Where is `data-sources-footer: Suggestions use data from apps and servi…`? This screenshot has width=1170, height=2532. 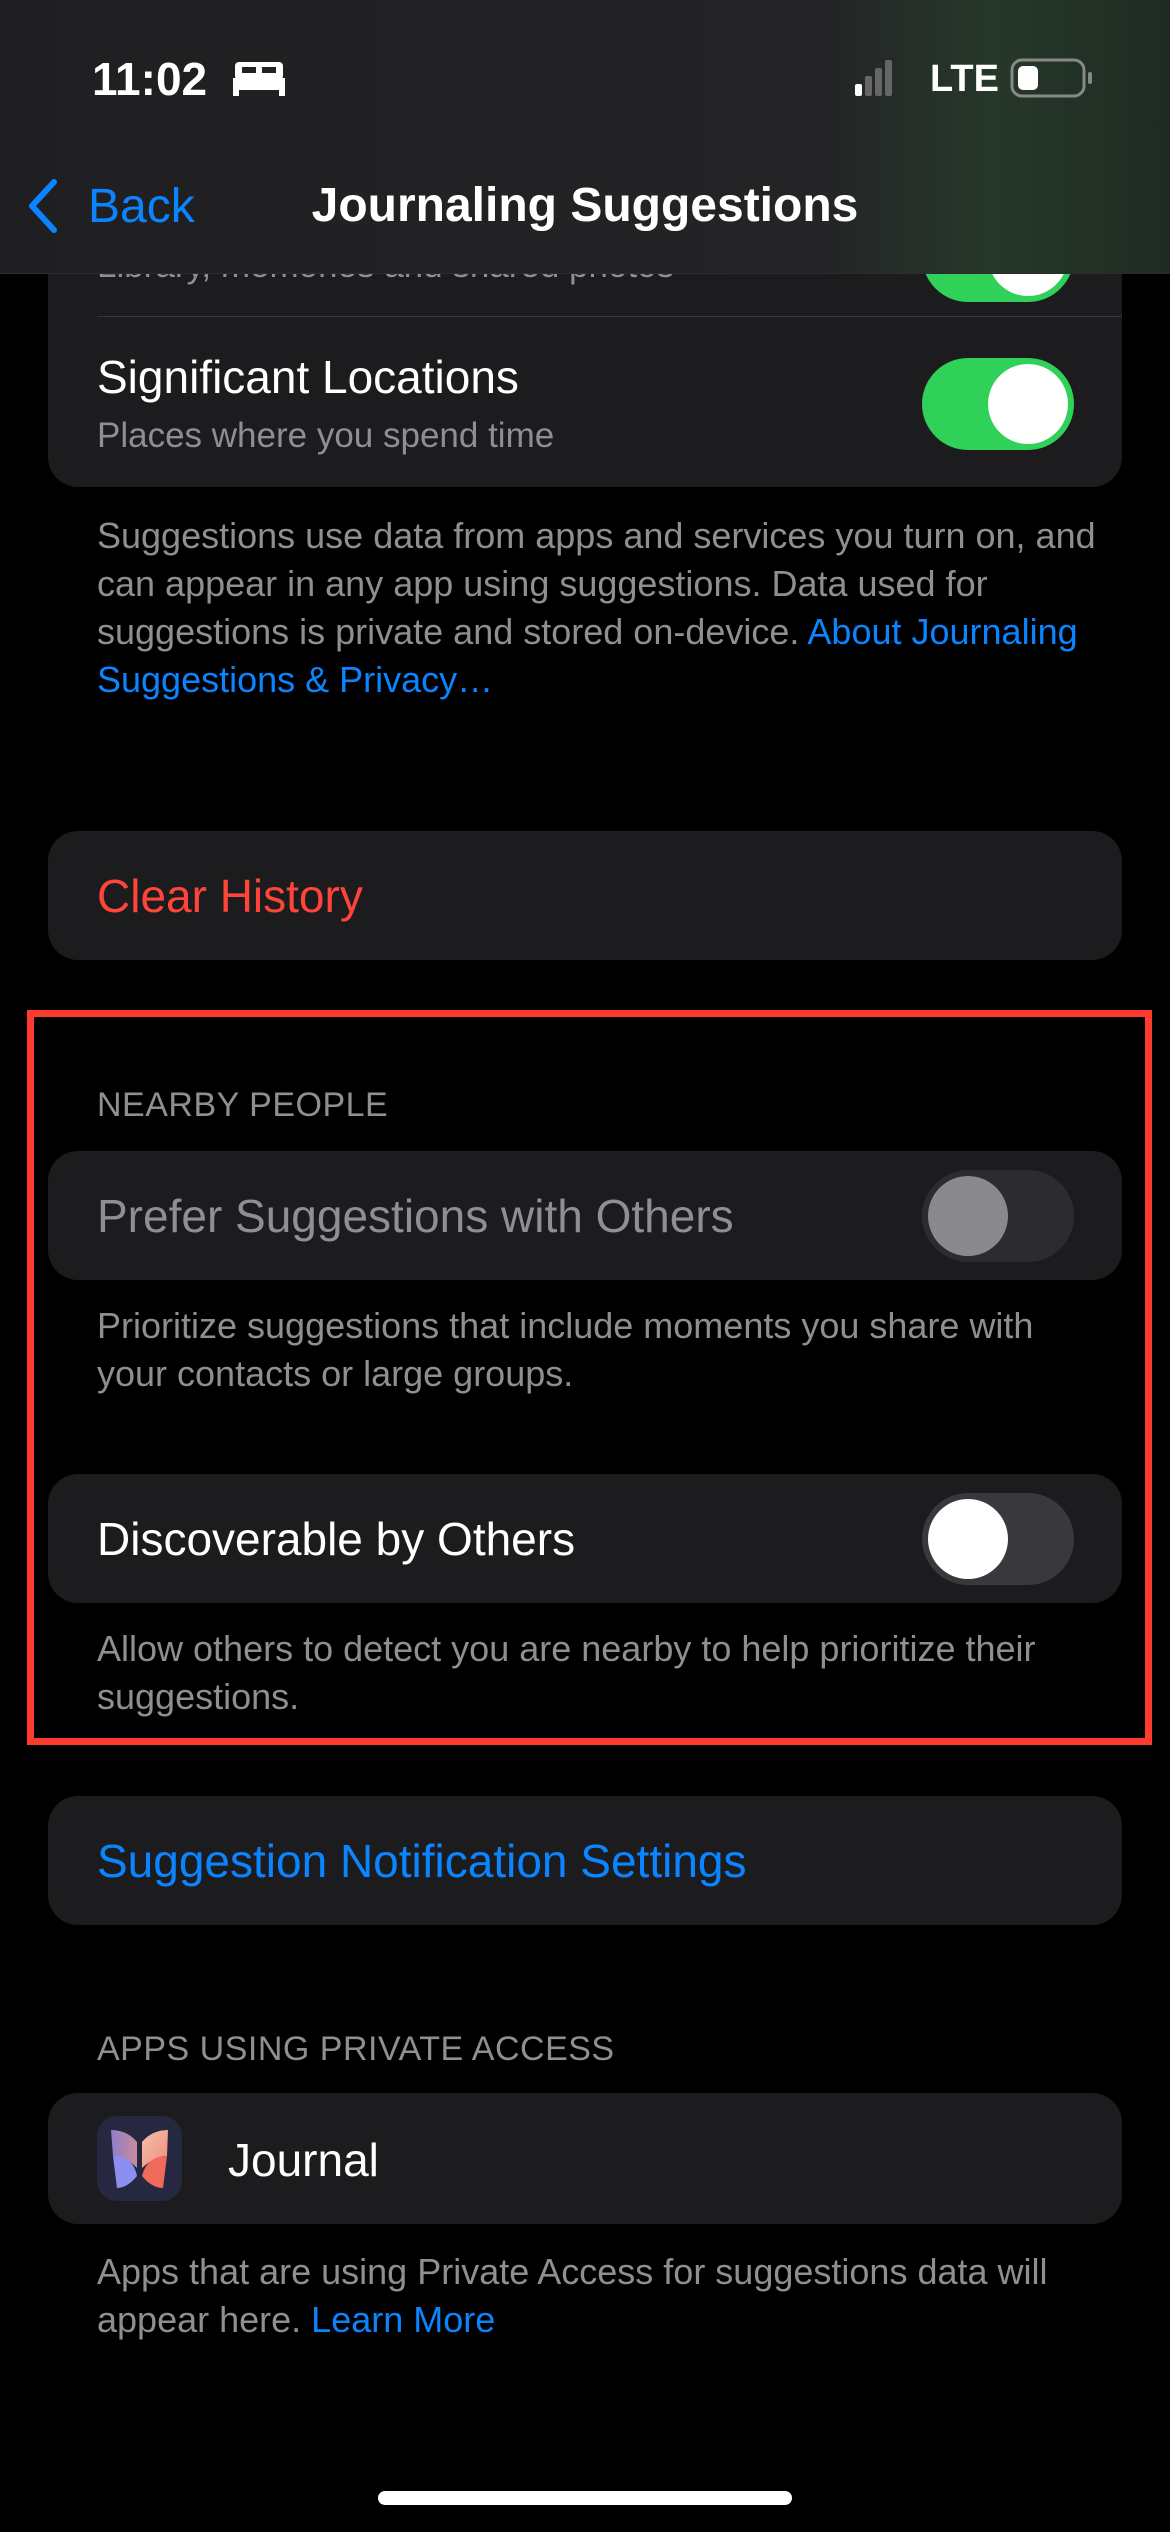 data-sources-footer: Suggestions use data from apps and servi… is located at coordinates (596, 607).